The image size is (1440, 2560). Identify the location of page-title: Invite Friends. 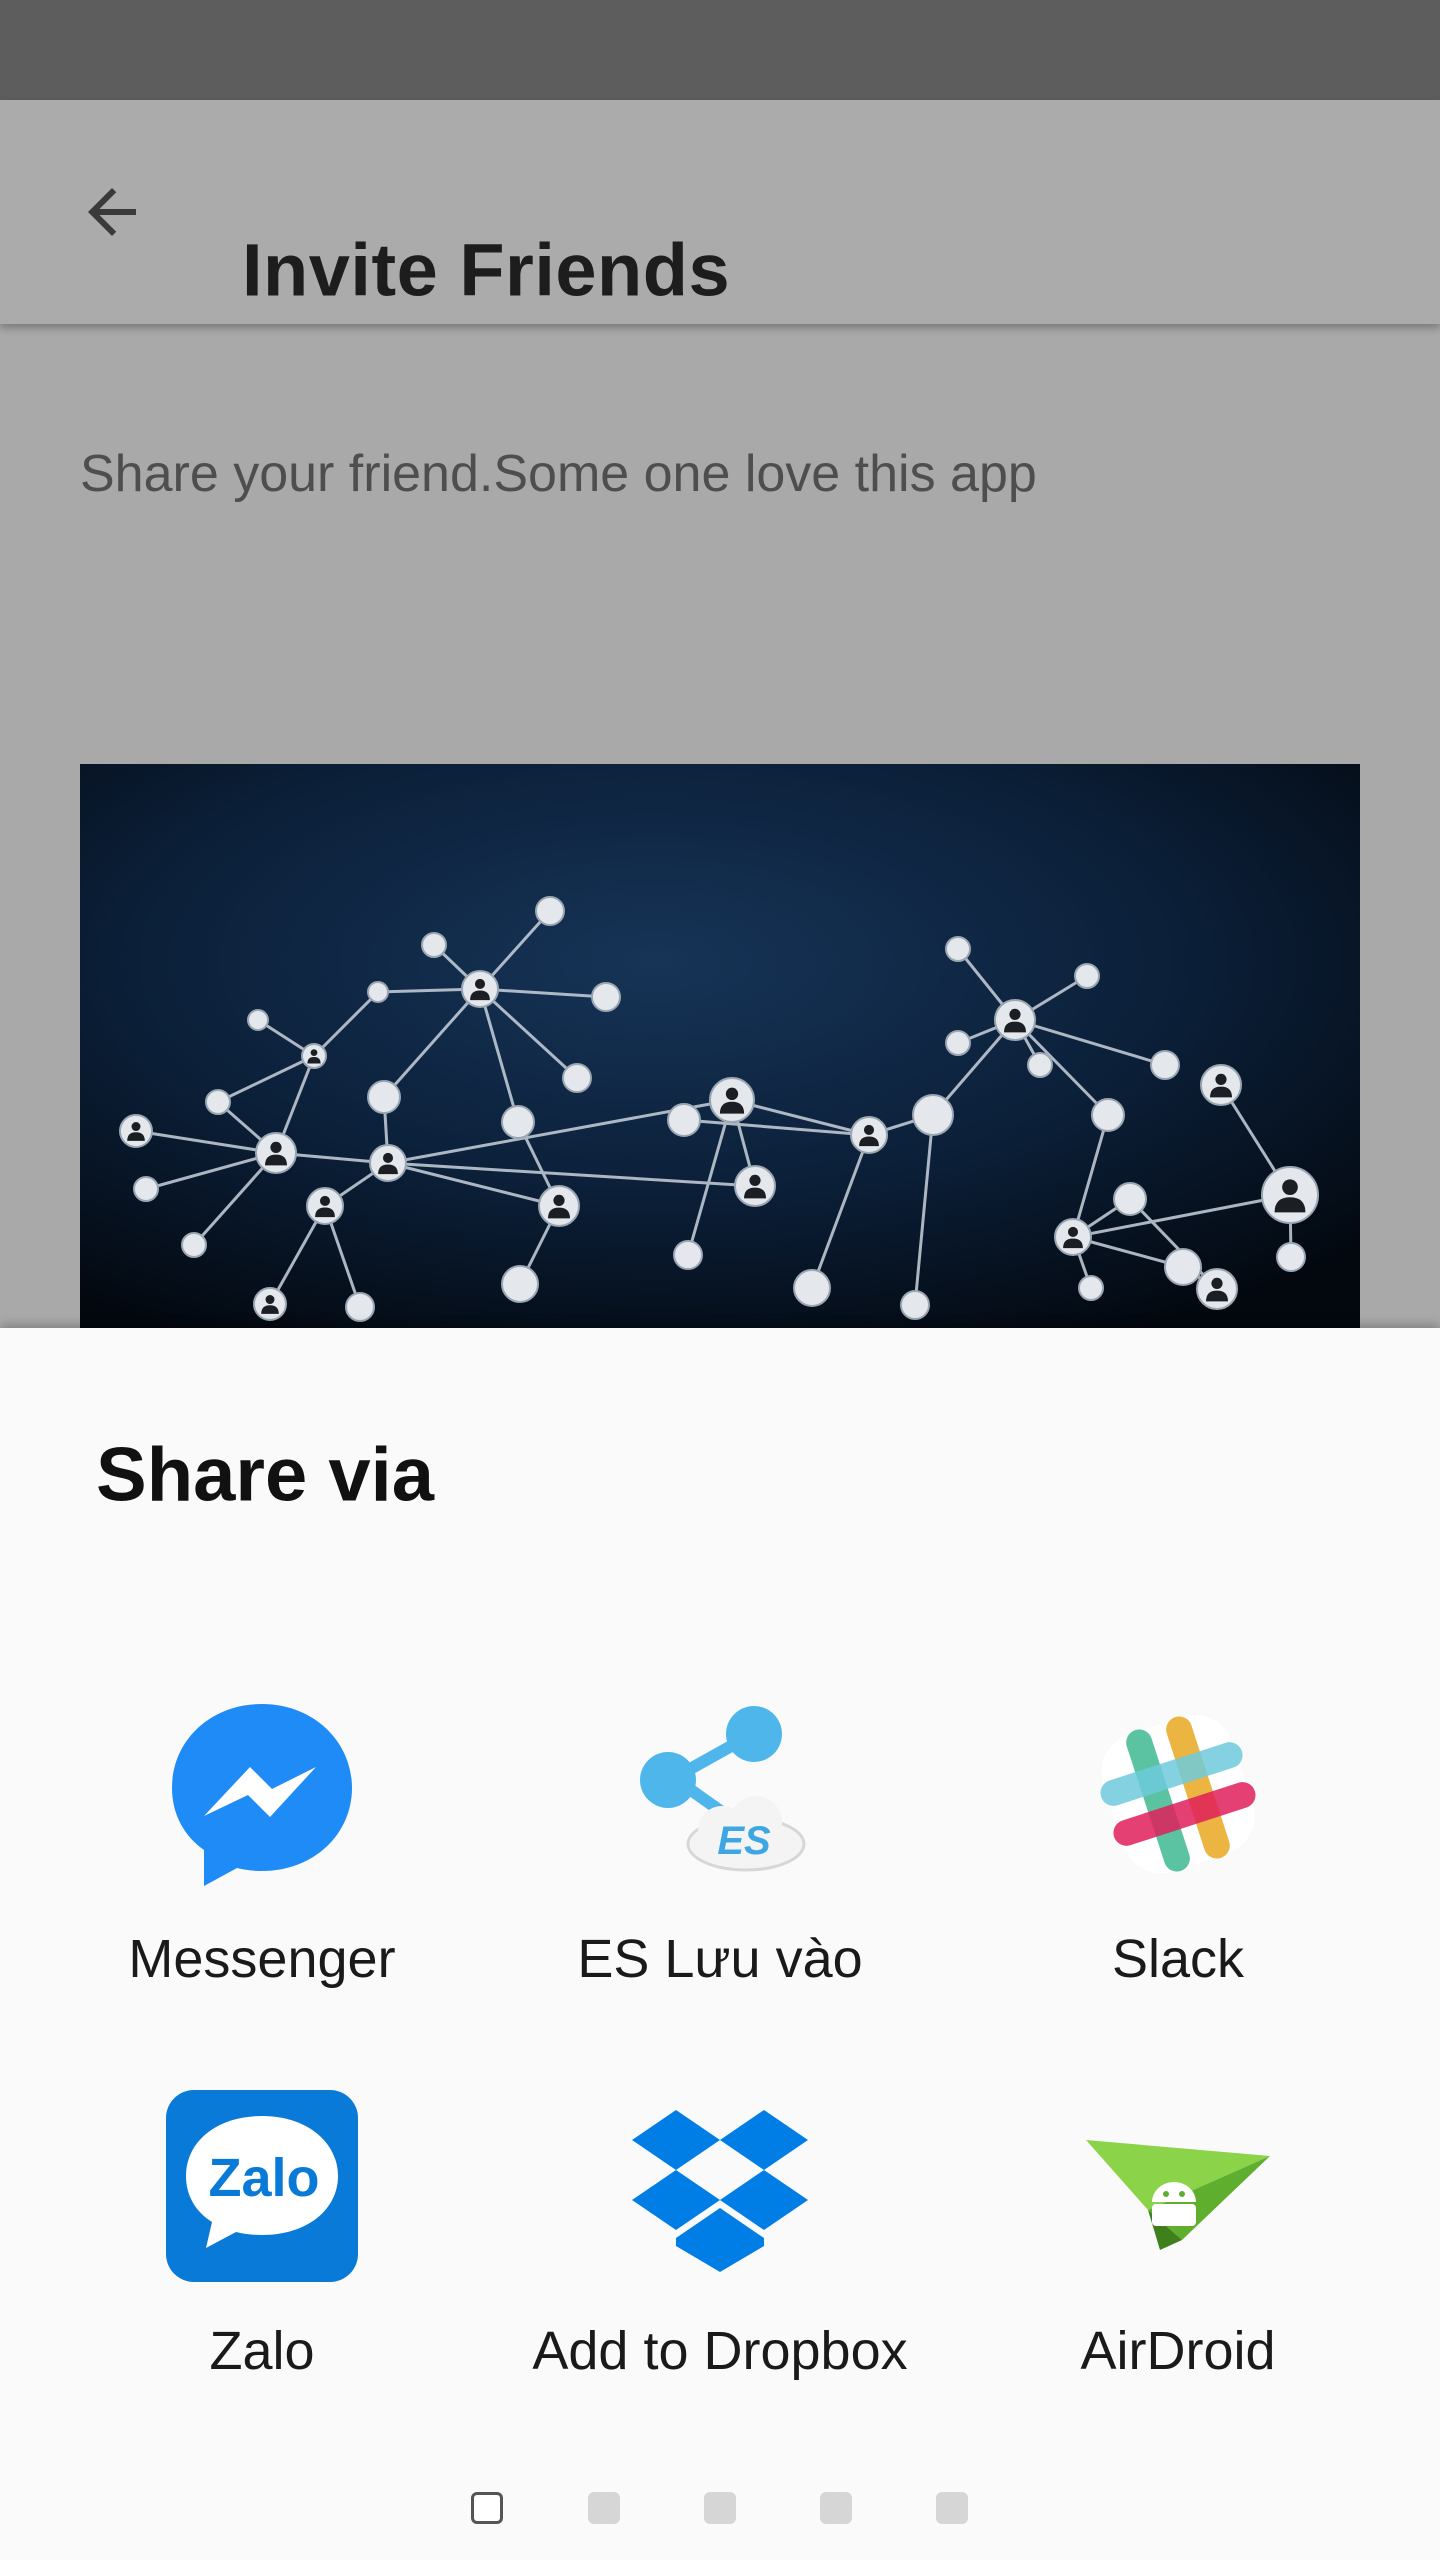
(486, 270).